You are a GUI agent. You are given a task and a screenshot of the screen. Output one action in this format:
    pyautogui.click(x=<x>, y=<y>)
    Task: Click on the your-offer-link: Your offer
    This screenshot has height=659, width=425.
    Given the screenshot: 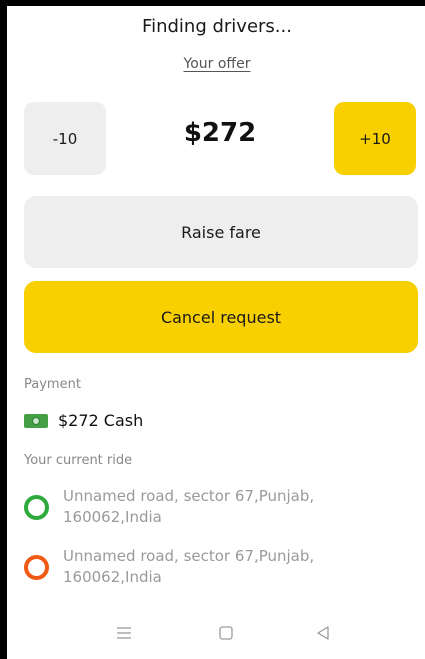 What is the action you would take?
    pyautogui.click(x=217, y=64)
    